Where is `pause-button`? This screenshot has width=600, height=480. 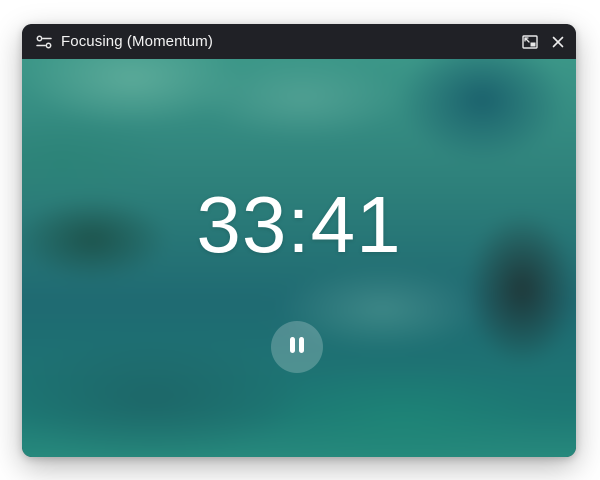 pause-button is located at coordinates (297, 347).